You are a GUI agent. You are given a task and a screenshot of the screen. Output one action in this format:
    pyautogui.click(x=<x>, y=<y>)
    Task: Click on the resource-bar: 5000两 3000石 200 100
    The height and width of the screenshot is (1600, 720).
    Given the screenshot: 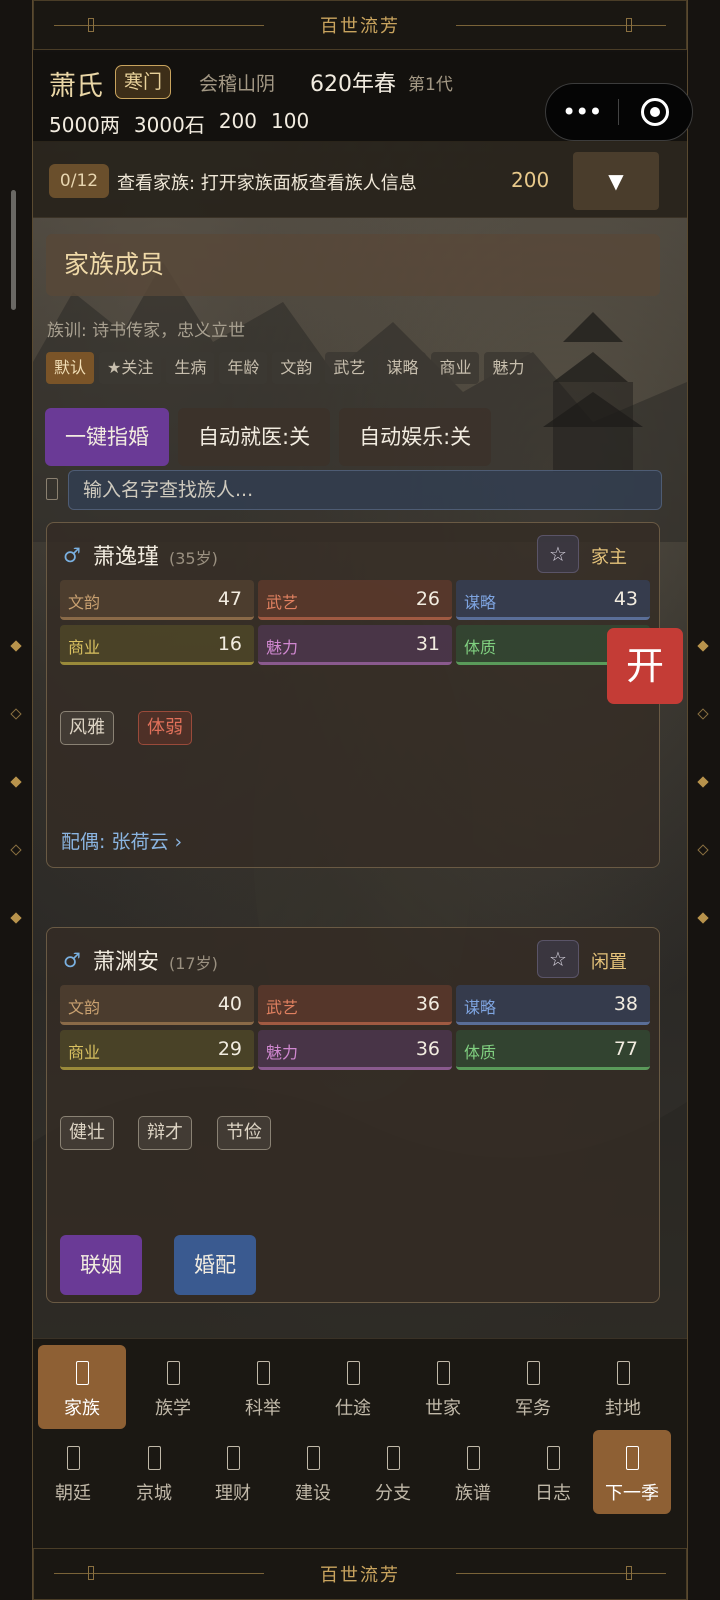 What is the action you would take?
    pyautogui.click(x=179, y=123)
    